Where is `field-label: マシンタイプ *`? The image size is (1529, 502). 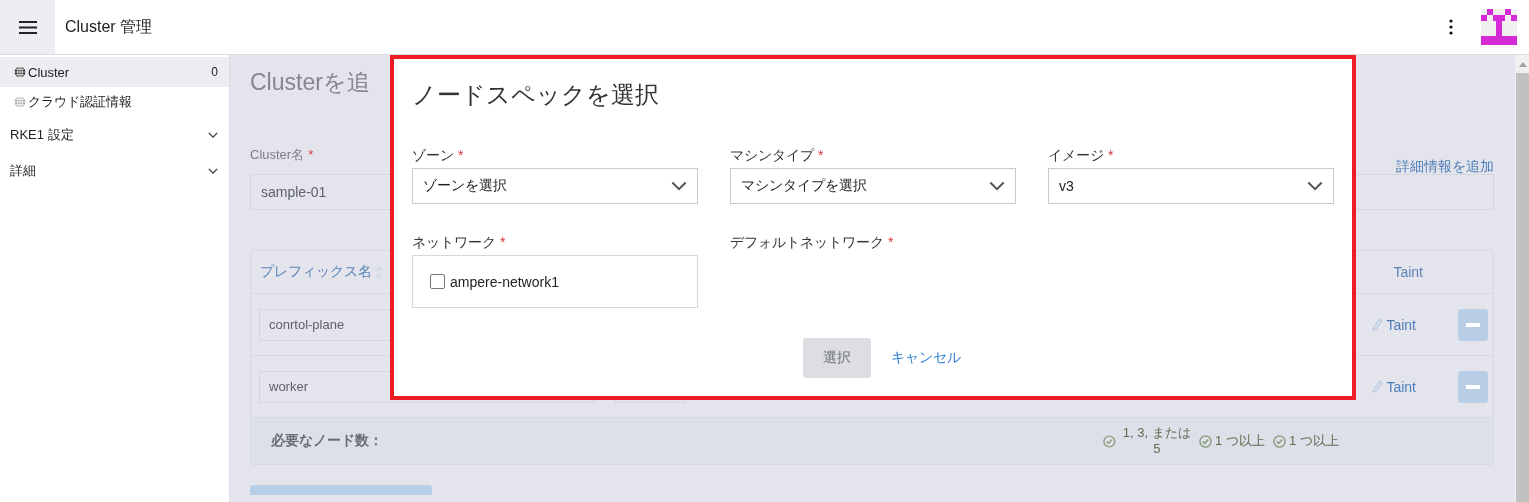 field-label: マシンタイプ * is located at coordinates (777, 156).